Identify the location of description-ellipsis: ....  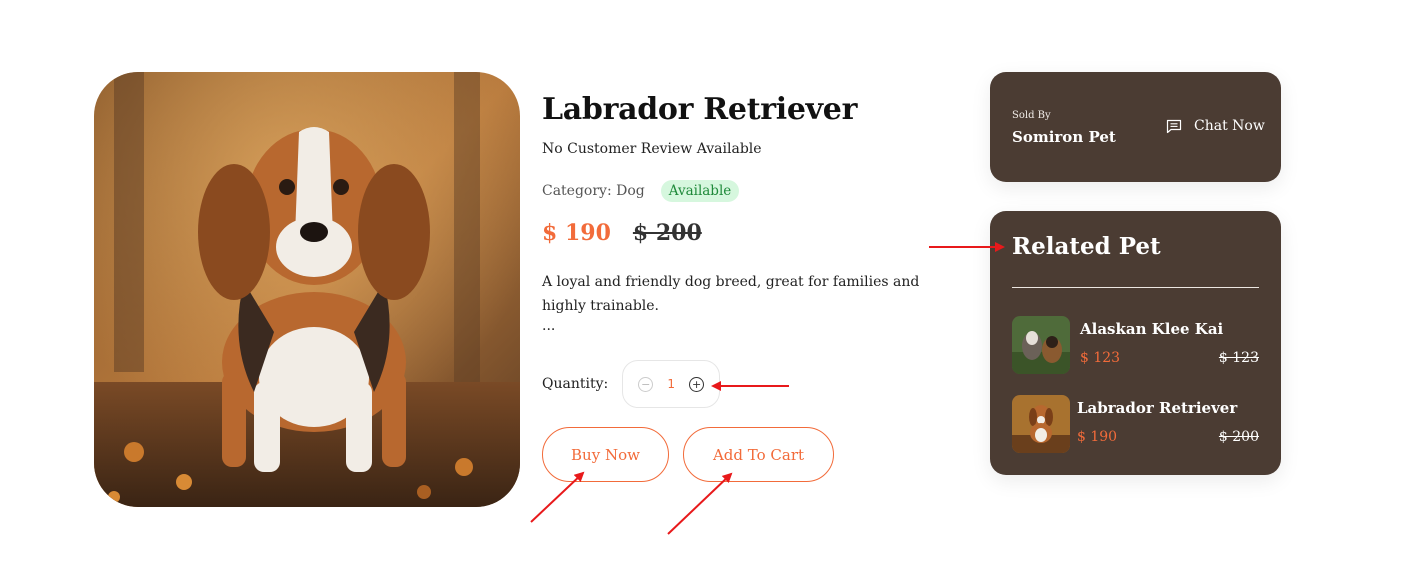
(549, 326).